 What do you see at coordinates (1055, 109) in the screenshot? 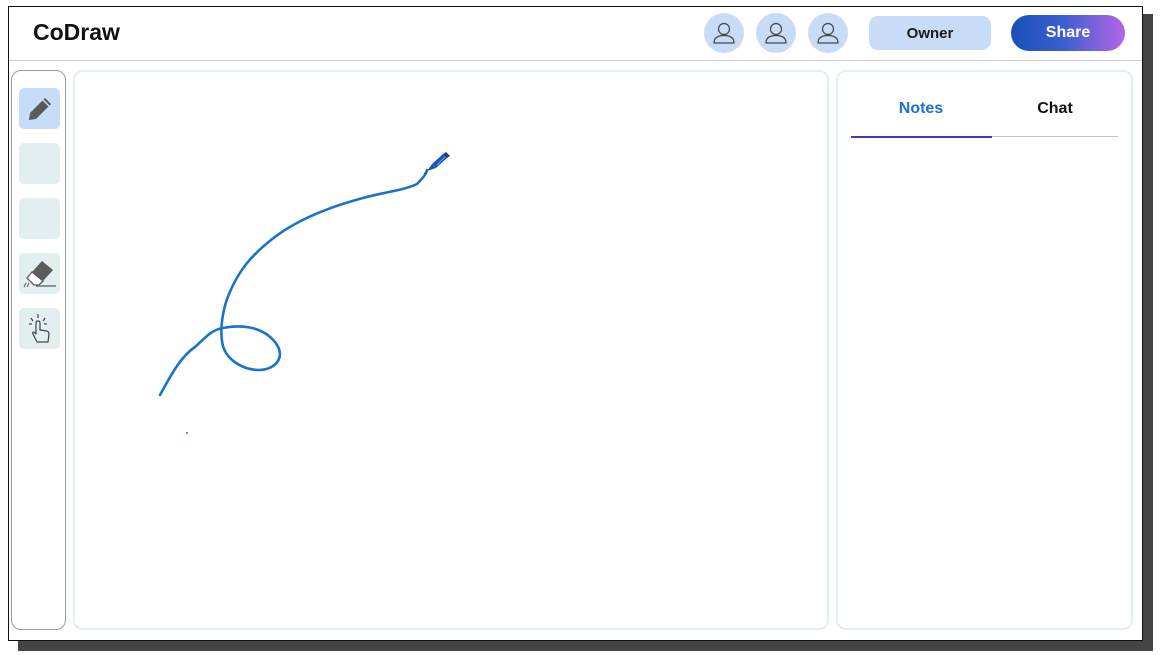
I see `tab-chat: Chat` at bounding box center [1055, 109].